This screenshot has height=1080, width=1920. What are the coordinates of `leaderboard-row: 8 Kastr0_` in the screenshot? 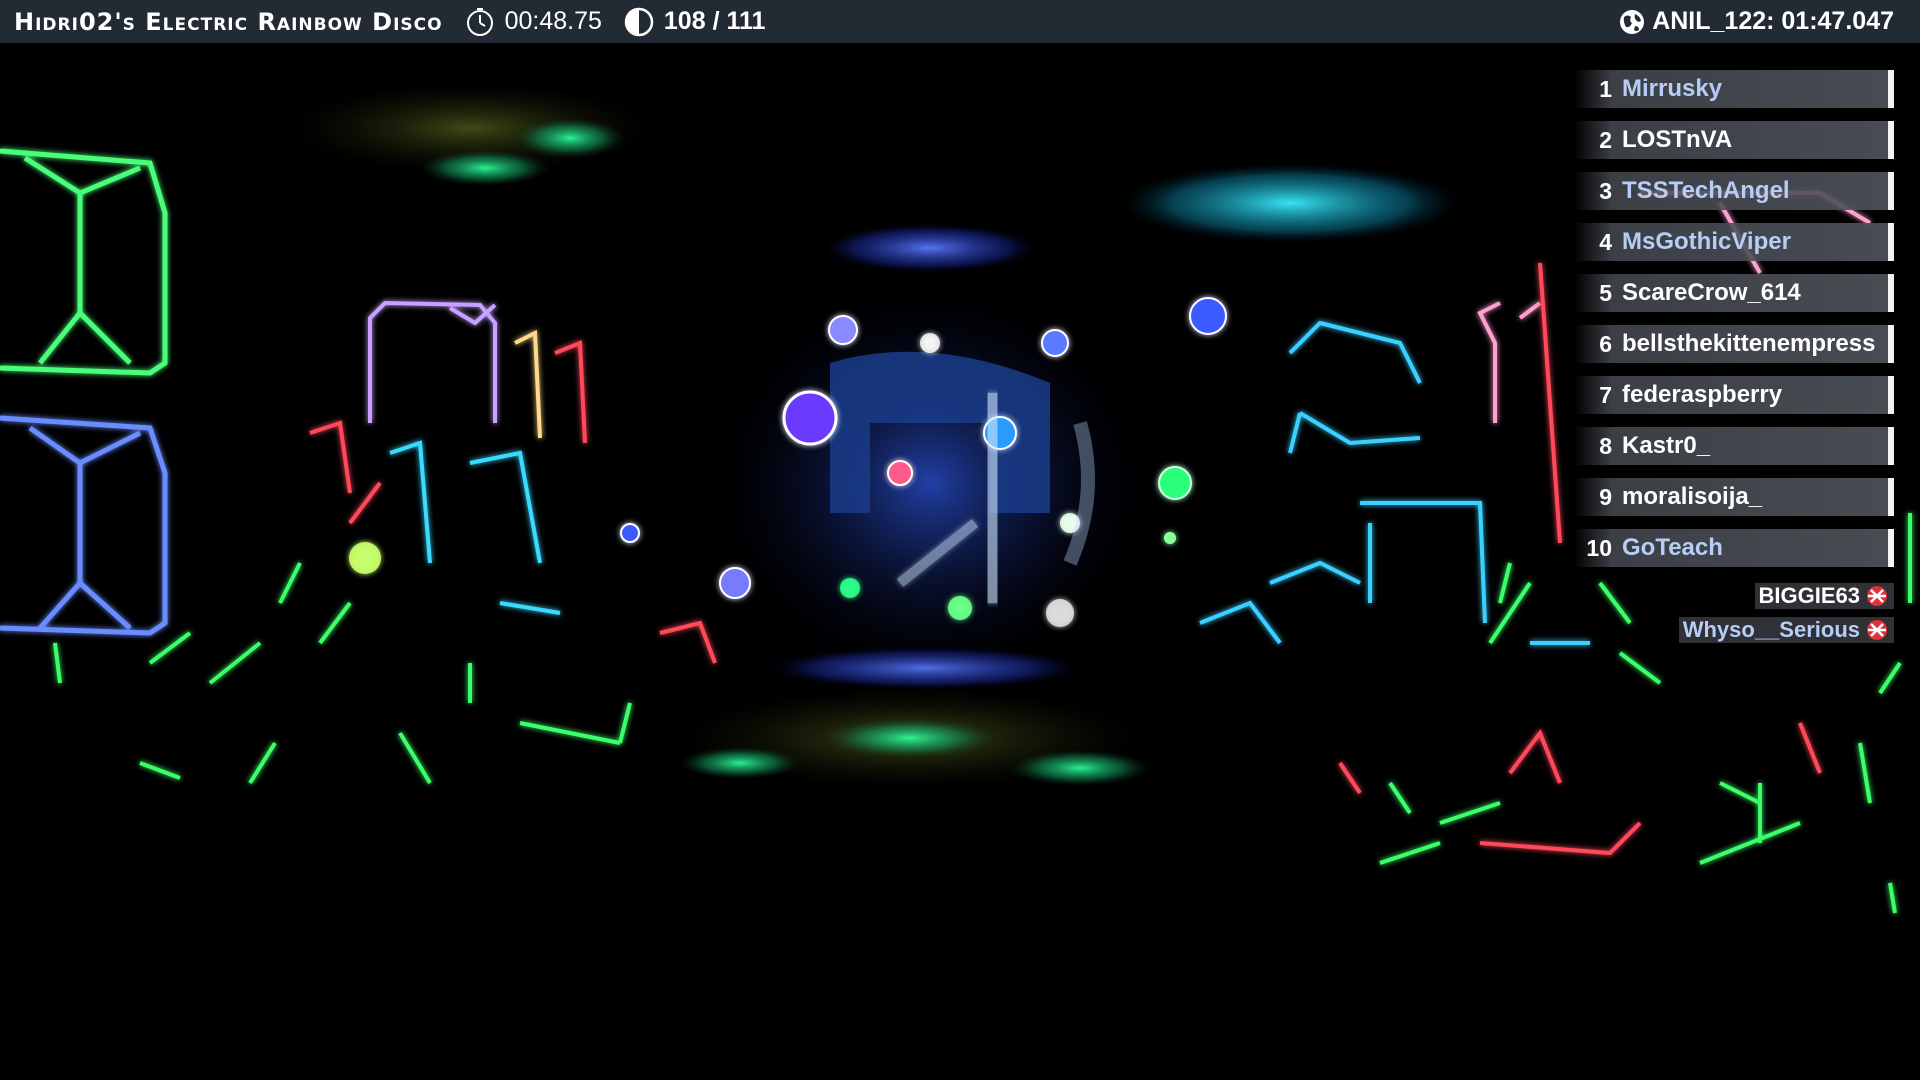 It's located at (1734, 446).